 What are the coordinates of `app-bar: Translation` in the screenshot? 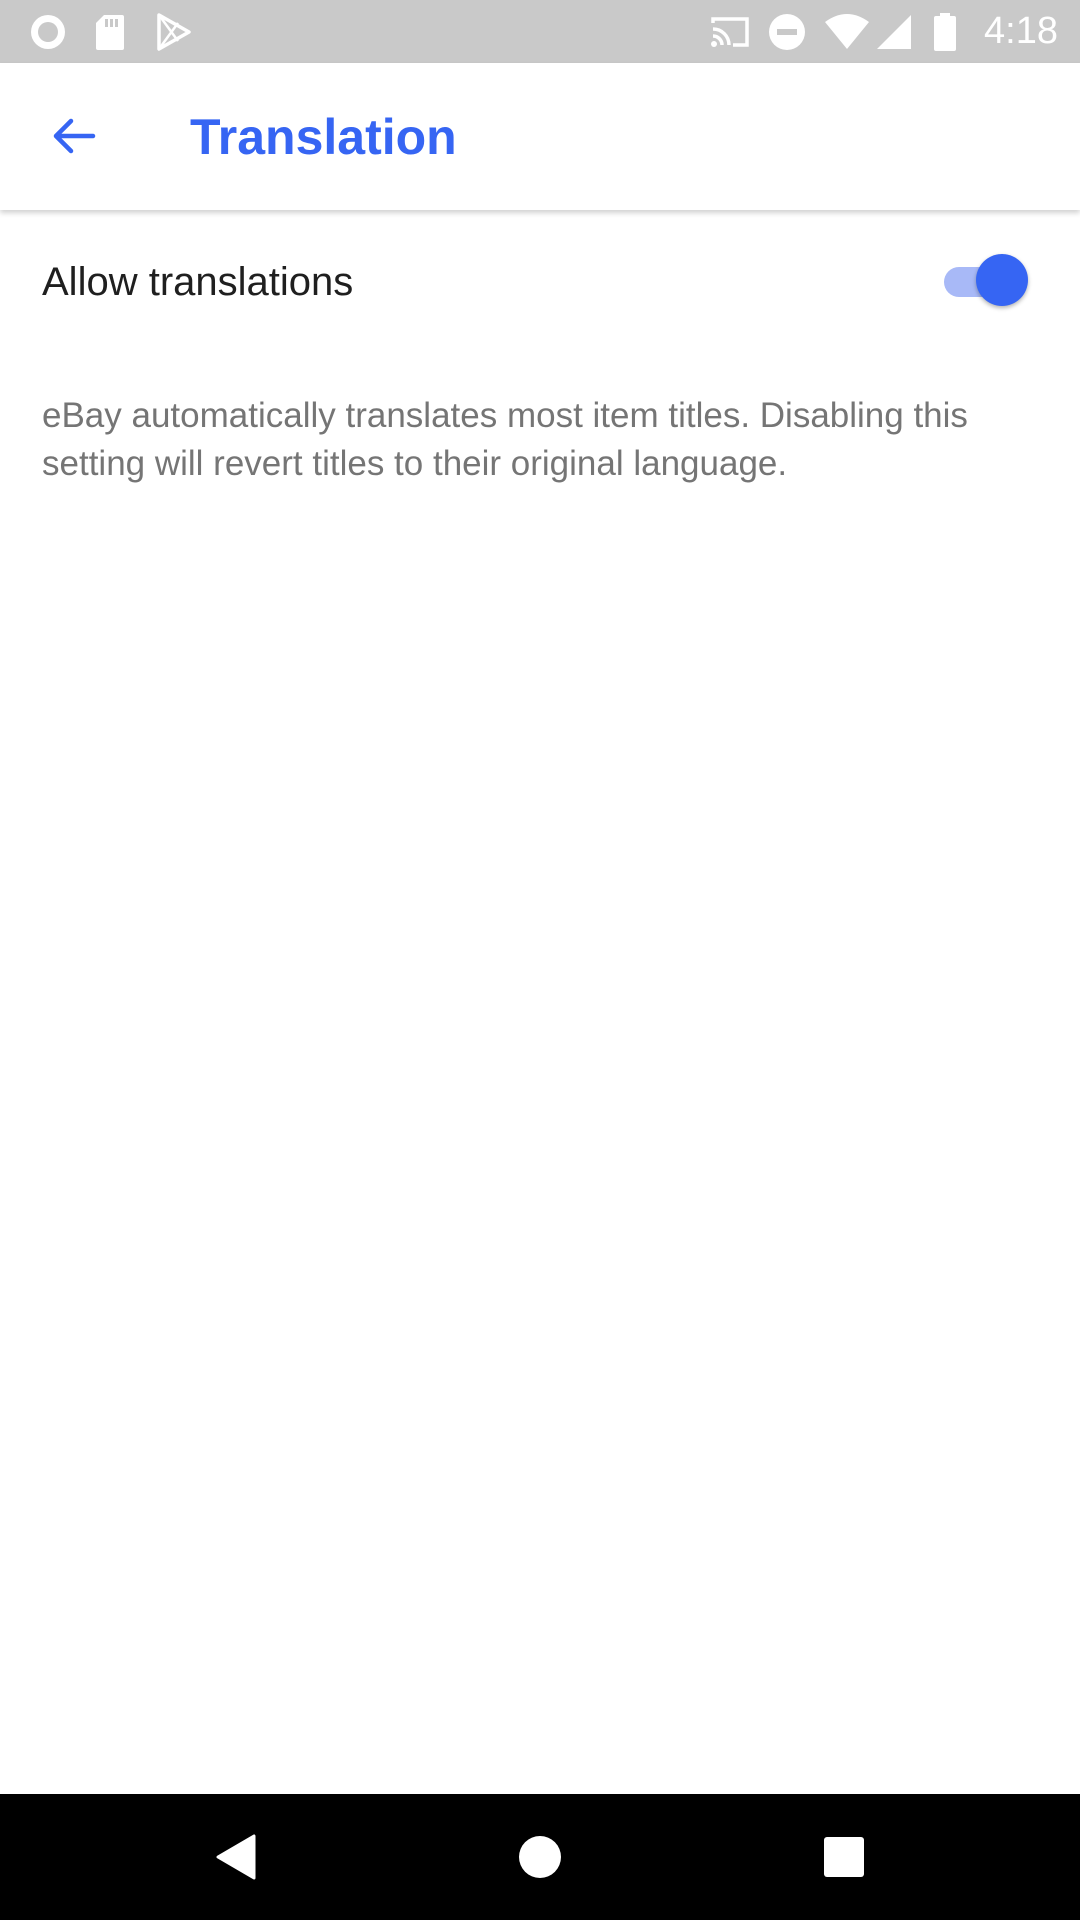 It's located at (540, 136).